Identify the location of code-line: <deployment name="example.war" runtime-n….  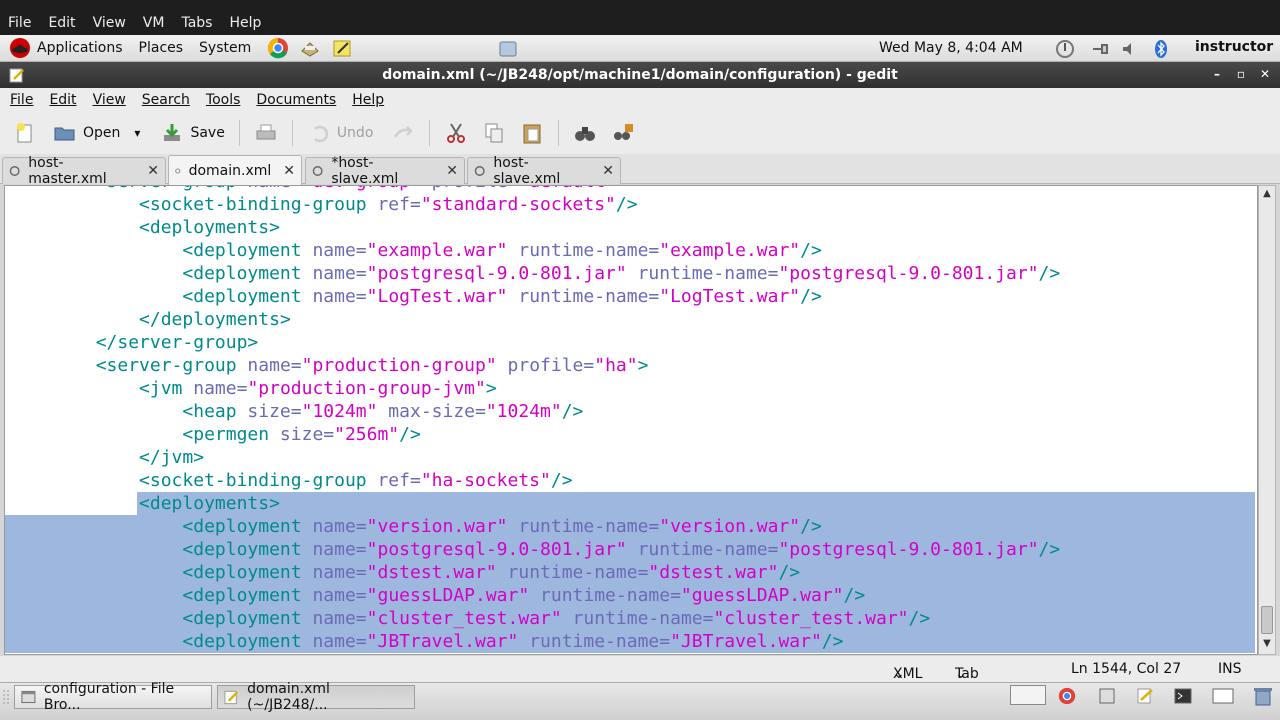
(630, 250).